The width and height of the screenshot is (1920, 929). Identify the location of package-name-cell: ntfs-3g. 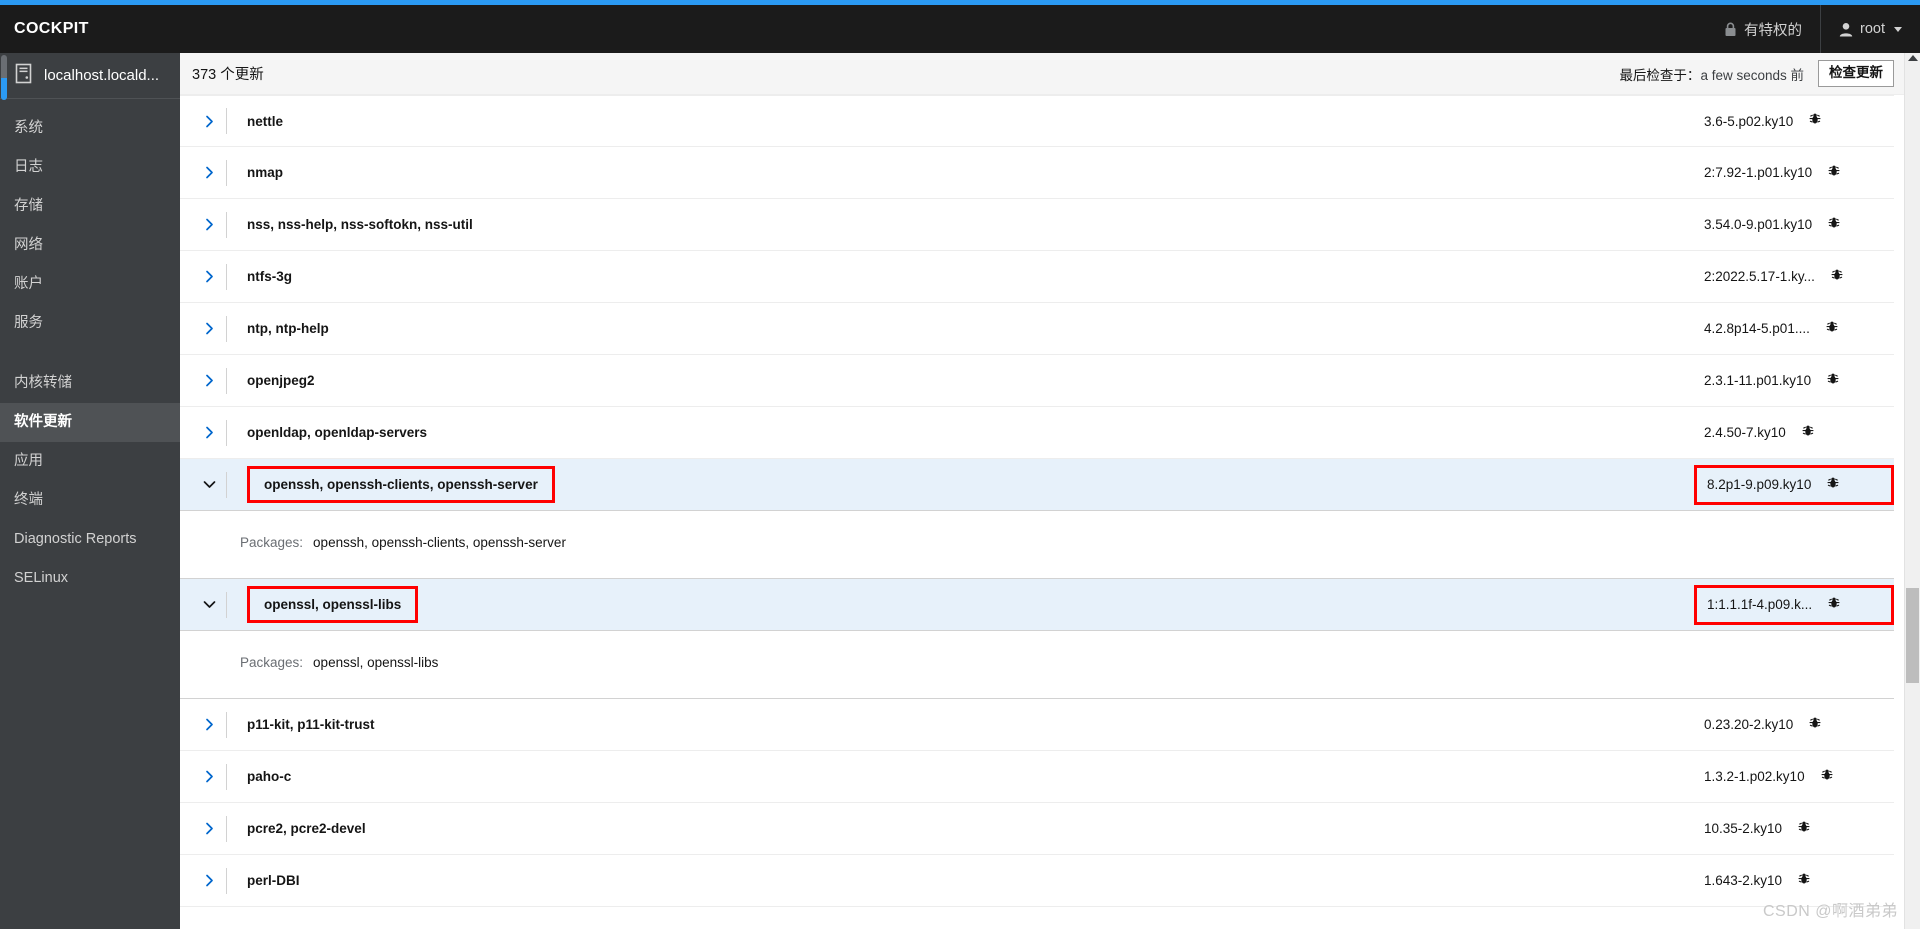
(960, 276).